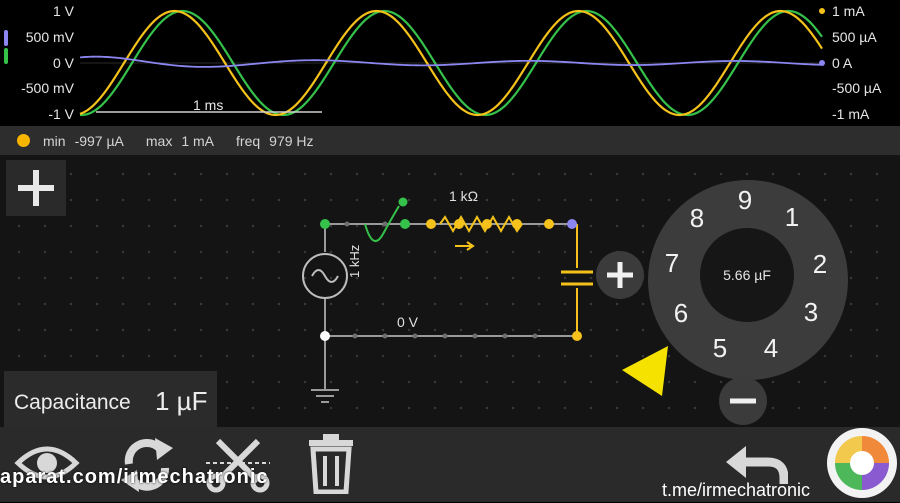 The height and width of the screenshot is (503, 900). I want to click on dial-digit-3: 3, so click(811, 312).